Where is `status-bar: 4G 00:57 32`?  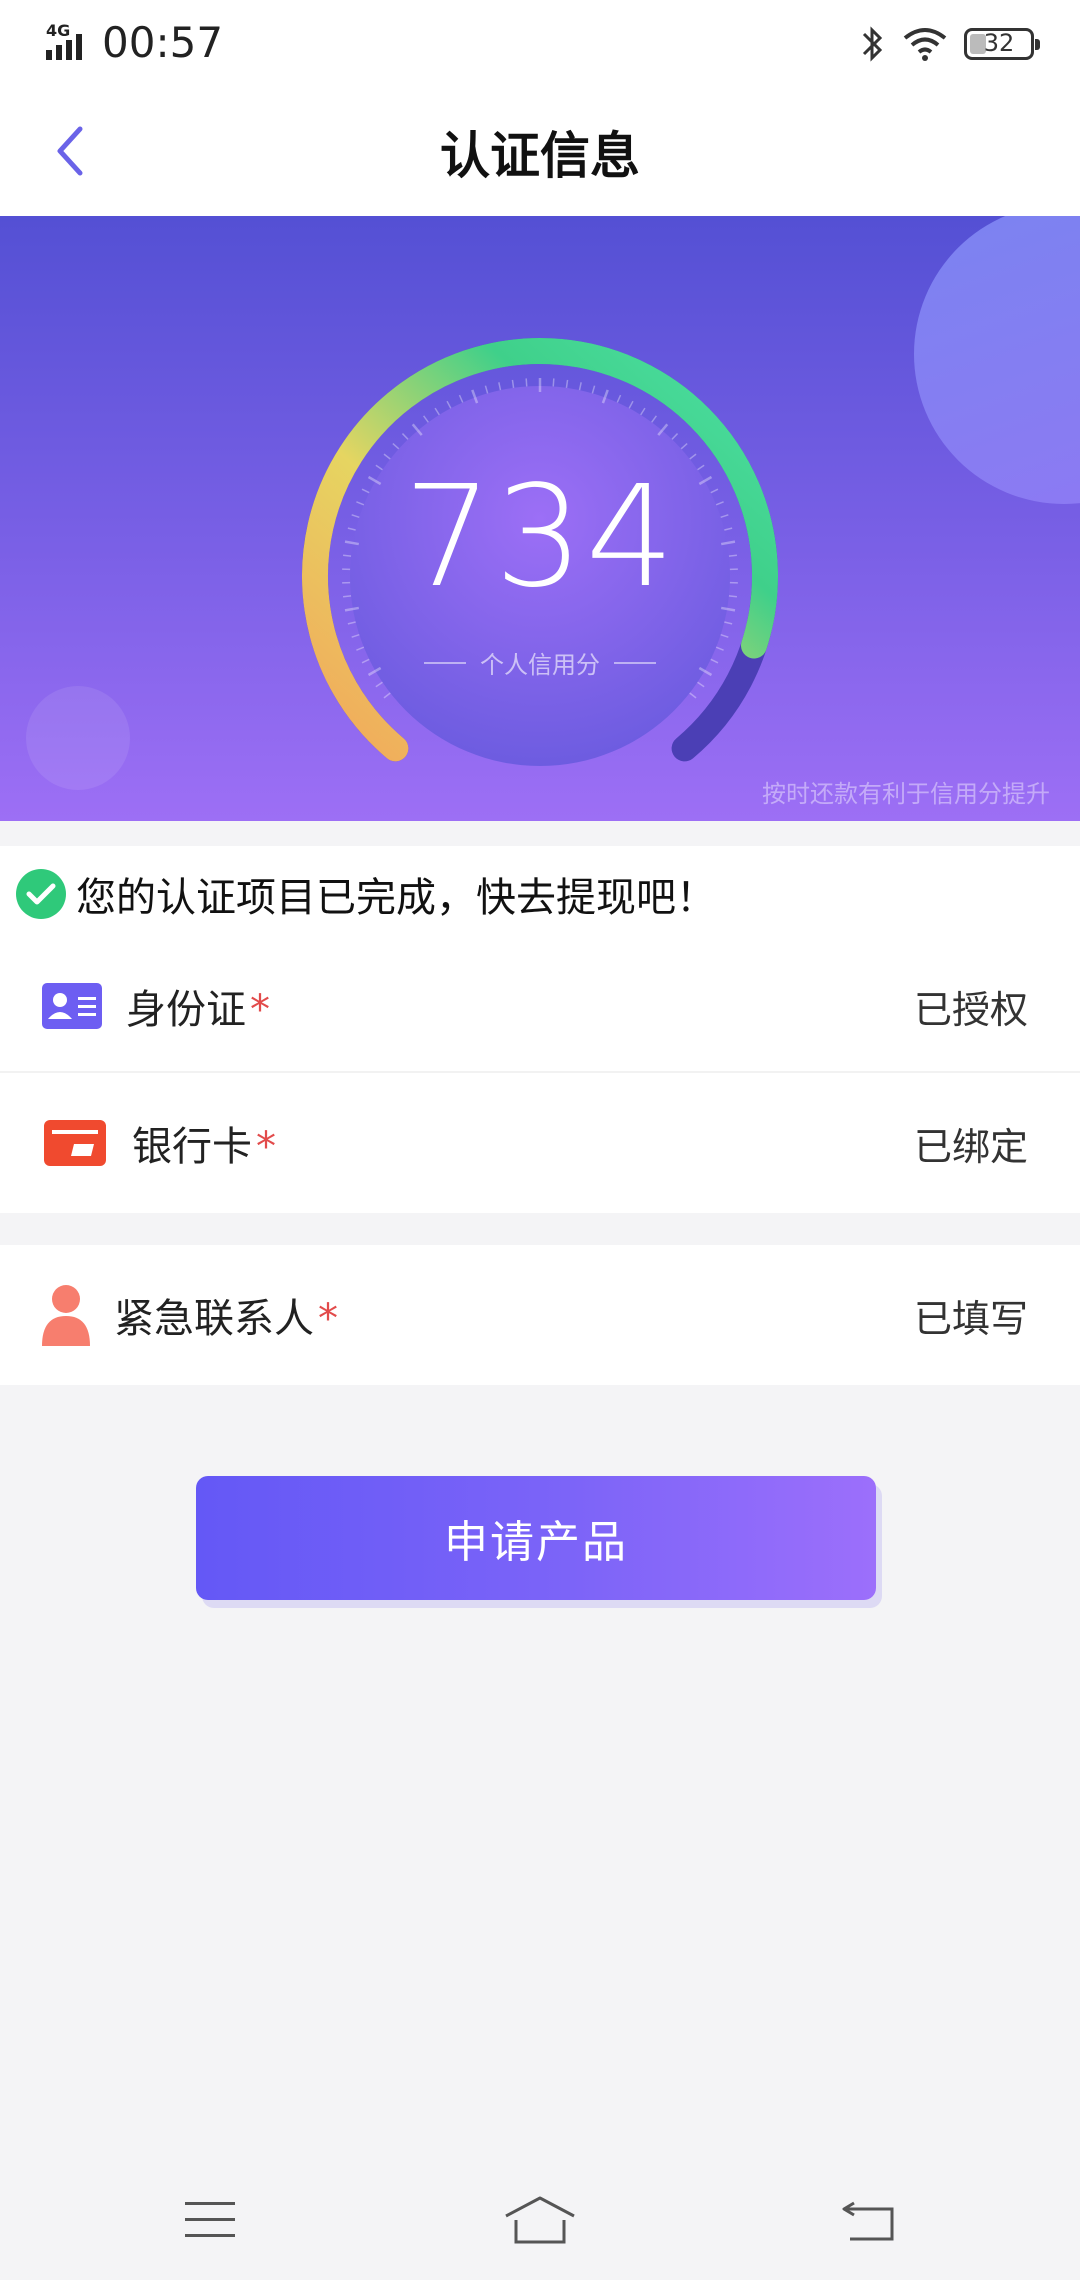
status-bar: 4G 00:57 32 is located at coordinates (540, 43).